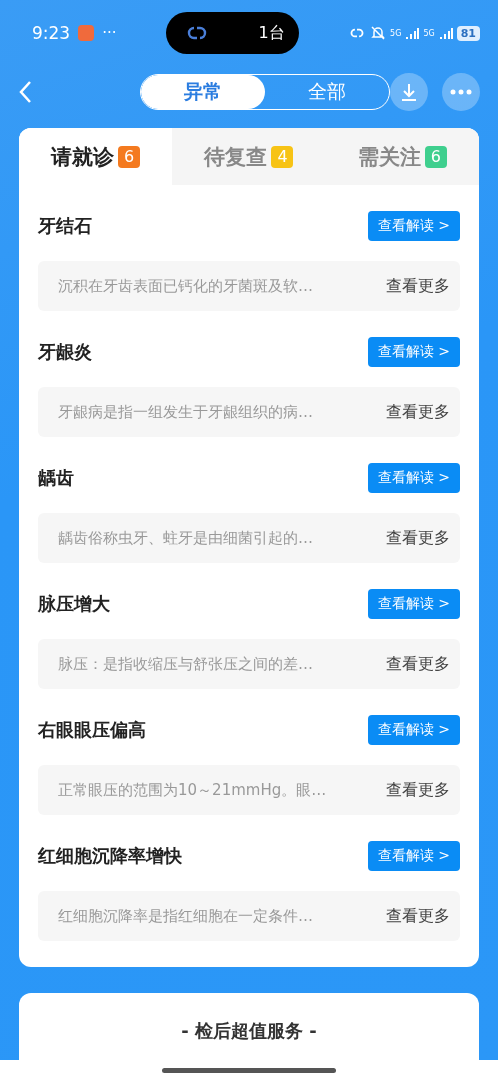 This screenshot has height=1080, width=498. I want to click on battery-level: 81, so click(468, 33).